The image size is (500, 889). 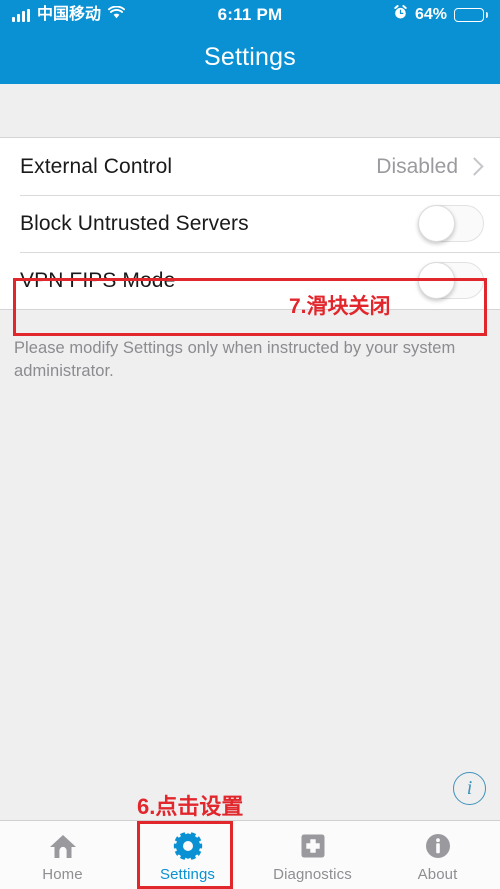 I want to click on info-circle-icon, so click(x=438, y=846).